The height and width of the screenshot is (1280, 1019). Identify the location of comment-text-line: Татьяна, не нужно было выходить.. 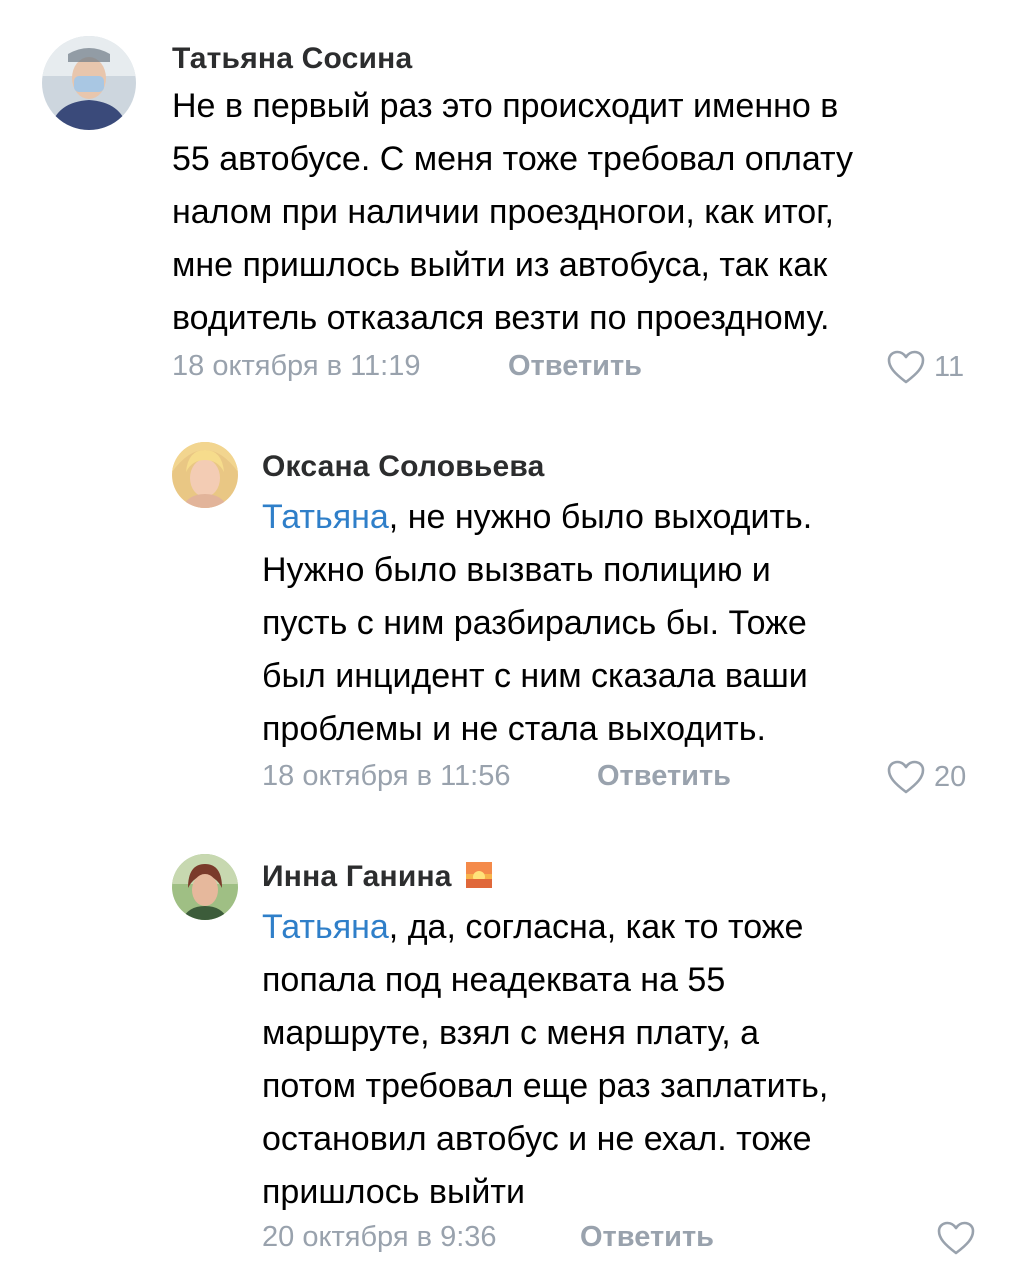
(537, 517).